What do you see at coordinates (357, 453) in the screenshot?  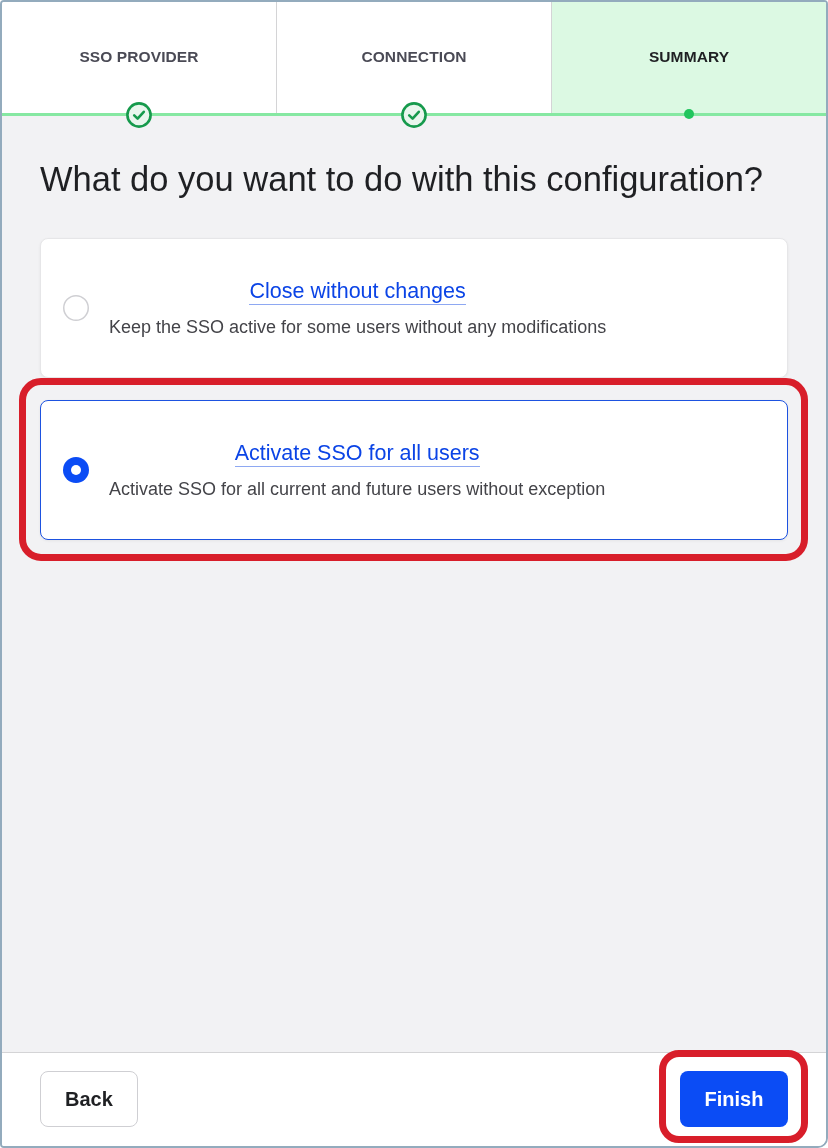 I see `option-title-link: Activate SSO for all users` at bounding box center [357, 453].